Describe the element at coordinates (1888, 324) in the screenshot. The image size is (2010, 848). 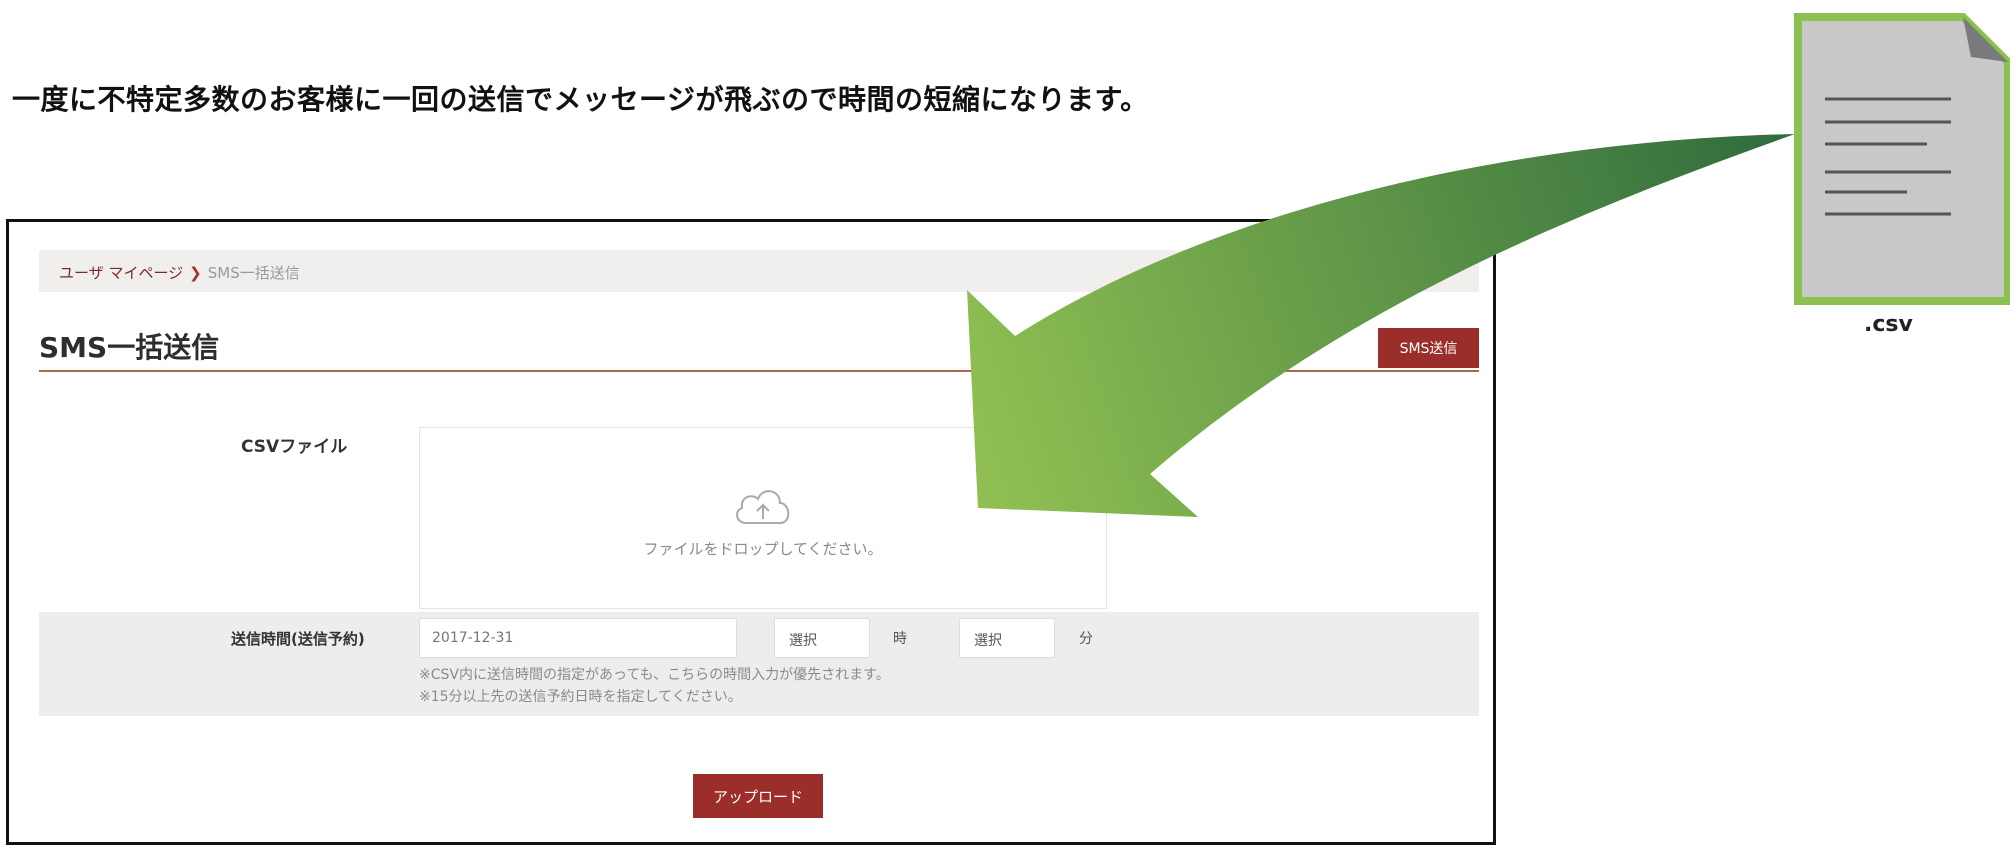
I see `csv-file-label-text: .csv` at that location.